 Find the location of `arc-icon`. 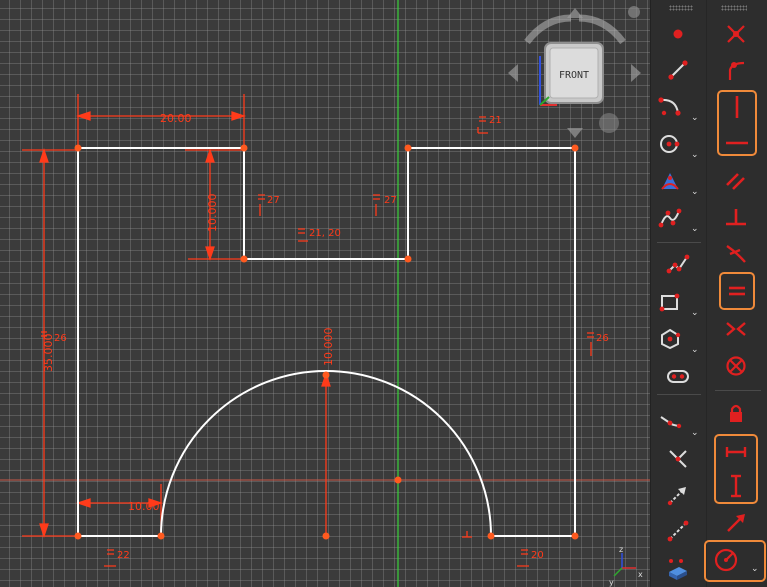

arc-icon is located at coordinates (669, 106).